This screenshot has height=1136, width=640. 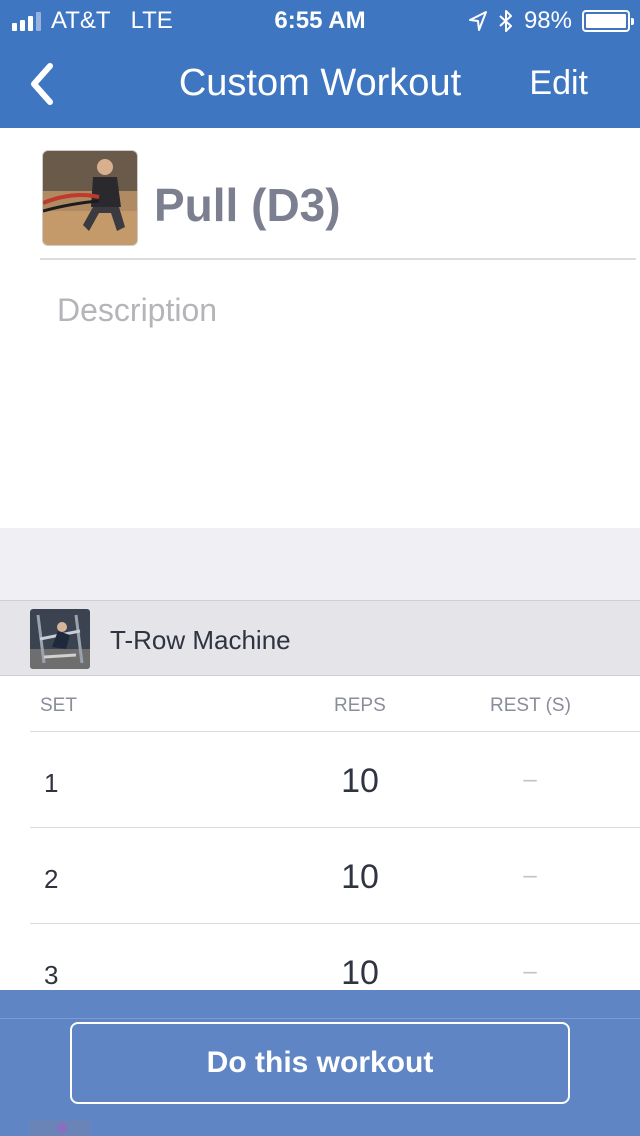 What do you see at coordinates (320, 20) in the screenshot?
I see `status-bar: AT&T LTE 6:55 AM 98%` at bounding box center [320, 20].